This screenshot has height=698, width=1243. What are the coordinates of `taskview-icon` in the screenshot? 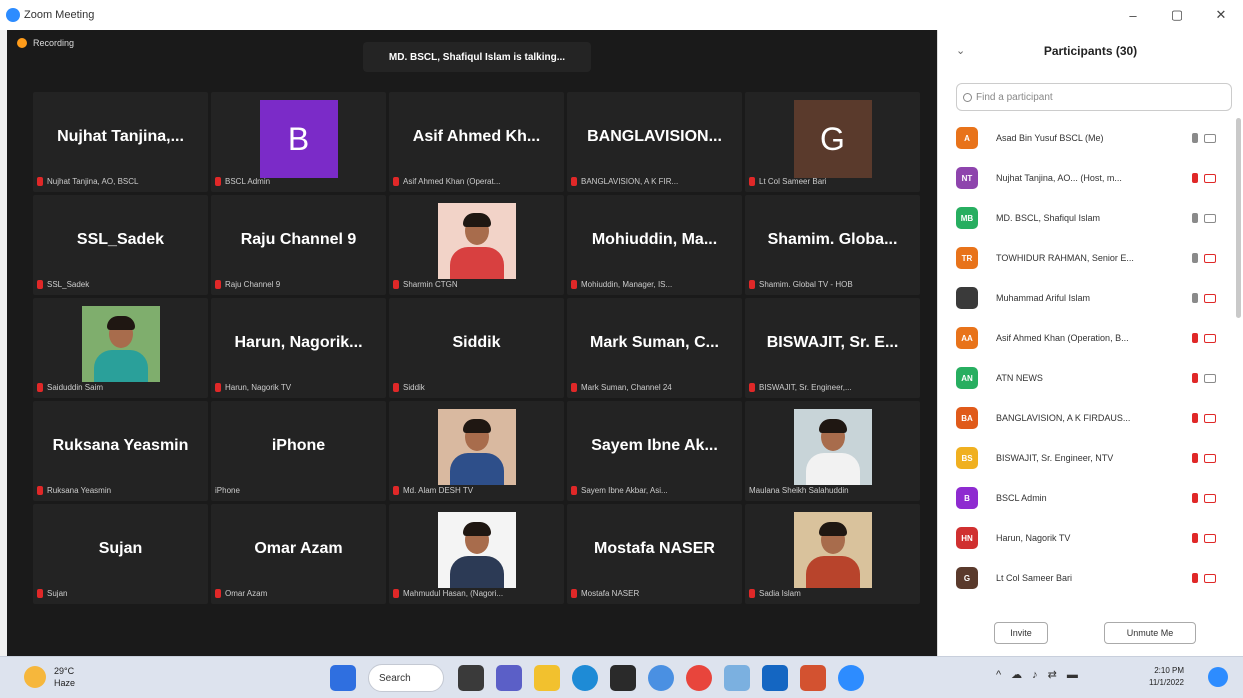 It's located at (471, 678).